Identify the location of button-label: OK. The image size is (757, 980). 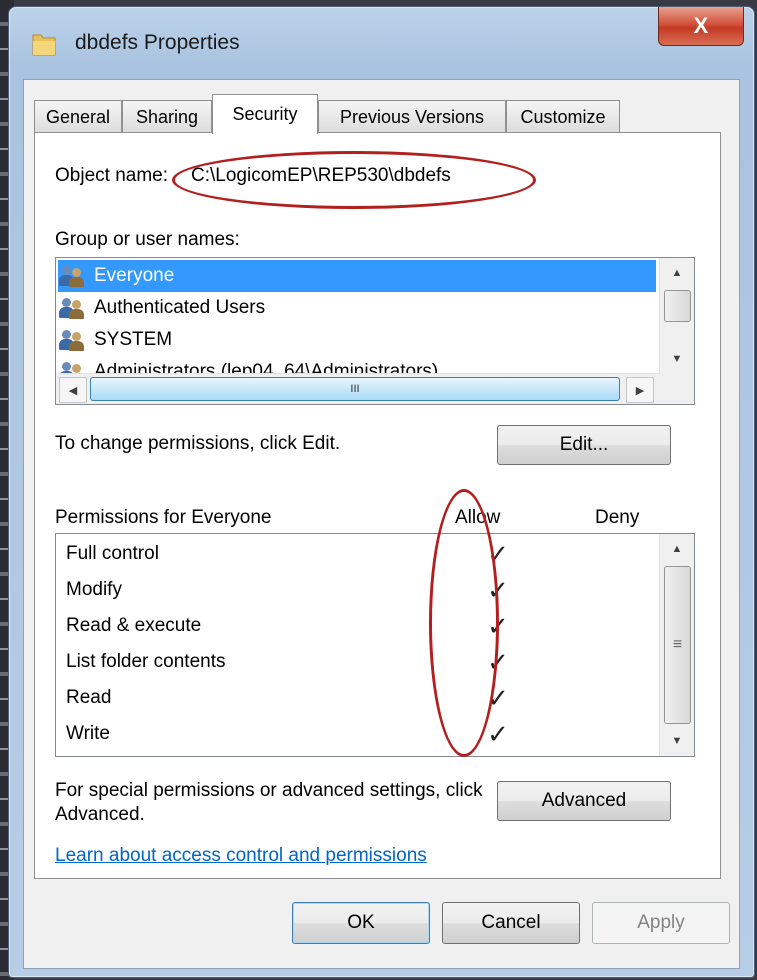
(361, 922).